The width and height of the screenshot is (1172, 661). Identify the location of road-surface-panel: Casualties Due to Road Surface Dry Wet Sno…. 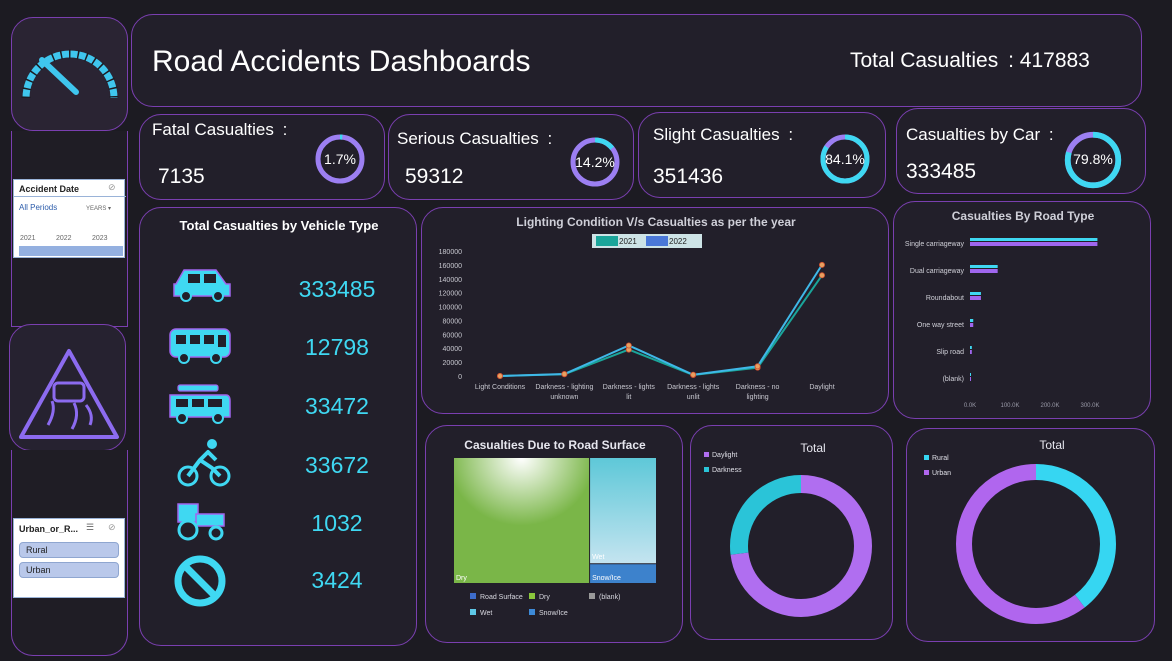
(554, 534).